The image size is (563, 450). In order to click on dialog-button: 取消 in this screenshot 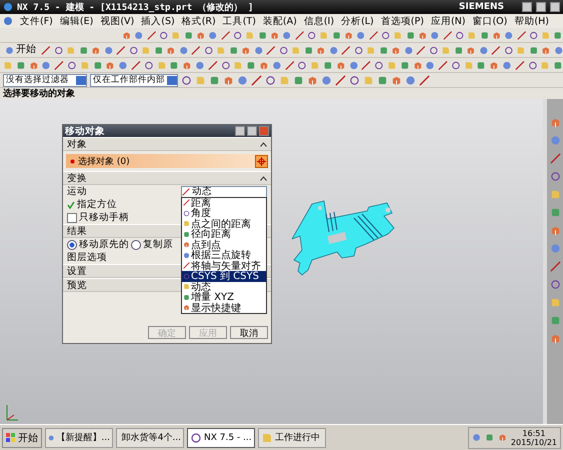, I will do `click(249, 332)`.